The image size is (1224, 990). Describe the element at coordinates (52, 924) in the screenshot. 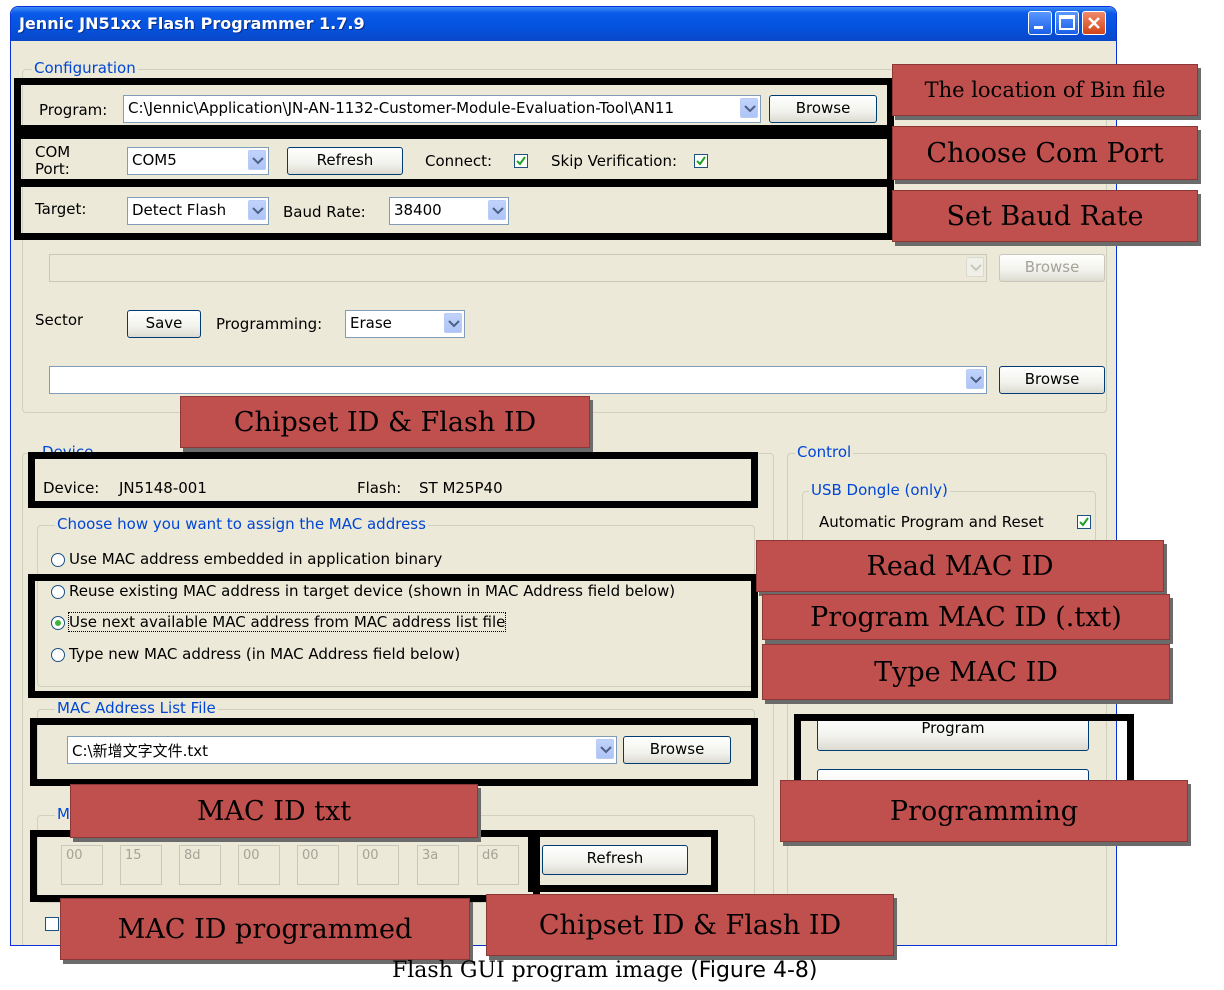

I see `bottom-checkbox` at that location.